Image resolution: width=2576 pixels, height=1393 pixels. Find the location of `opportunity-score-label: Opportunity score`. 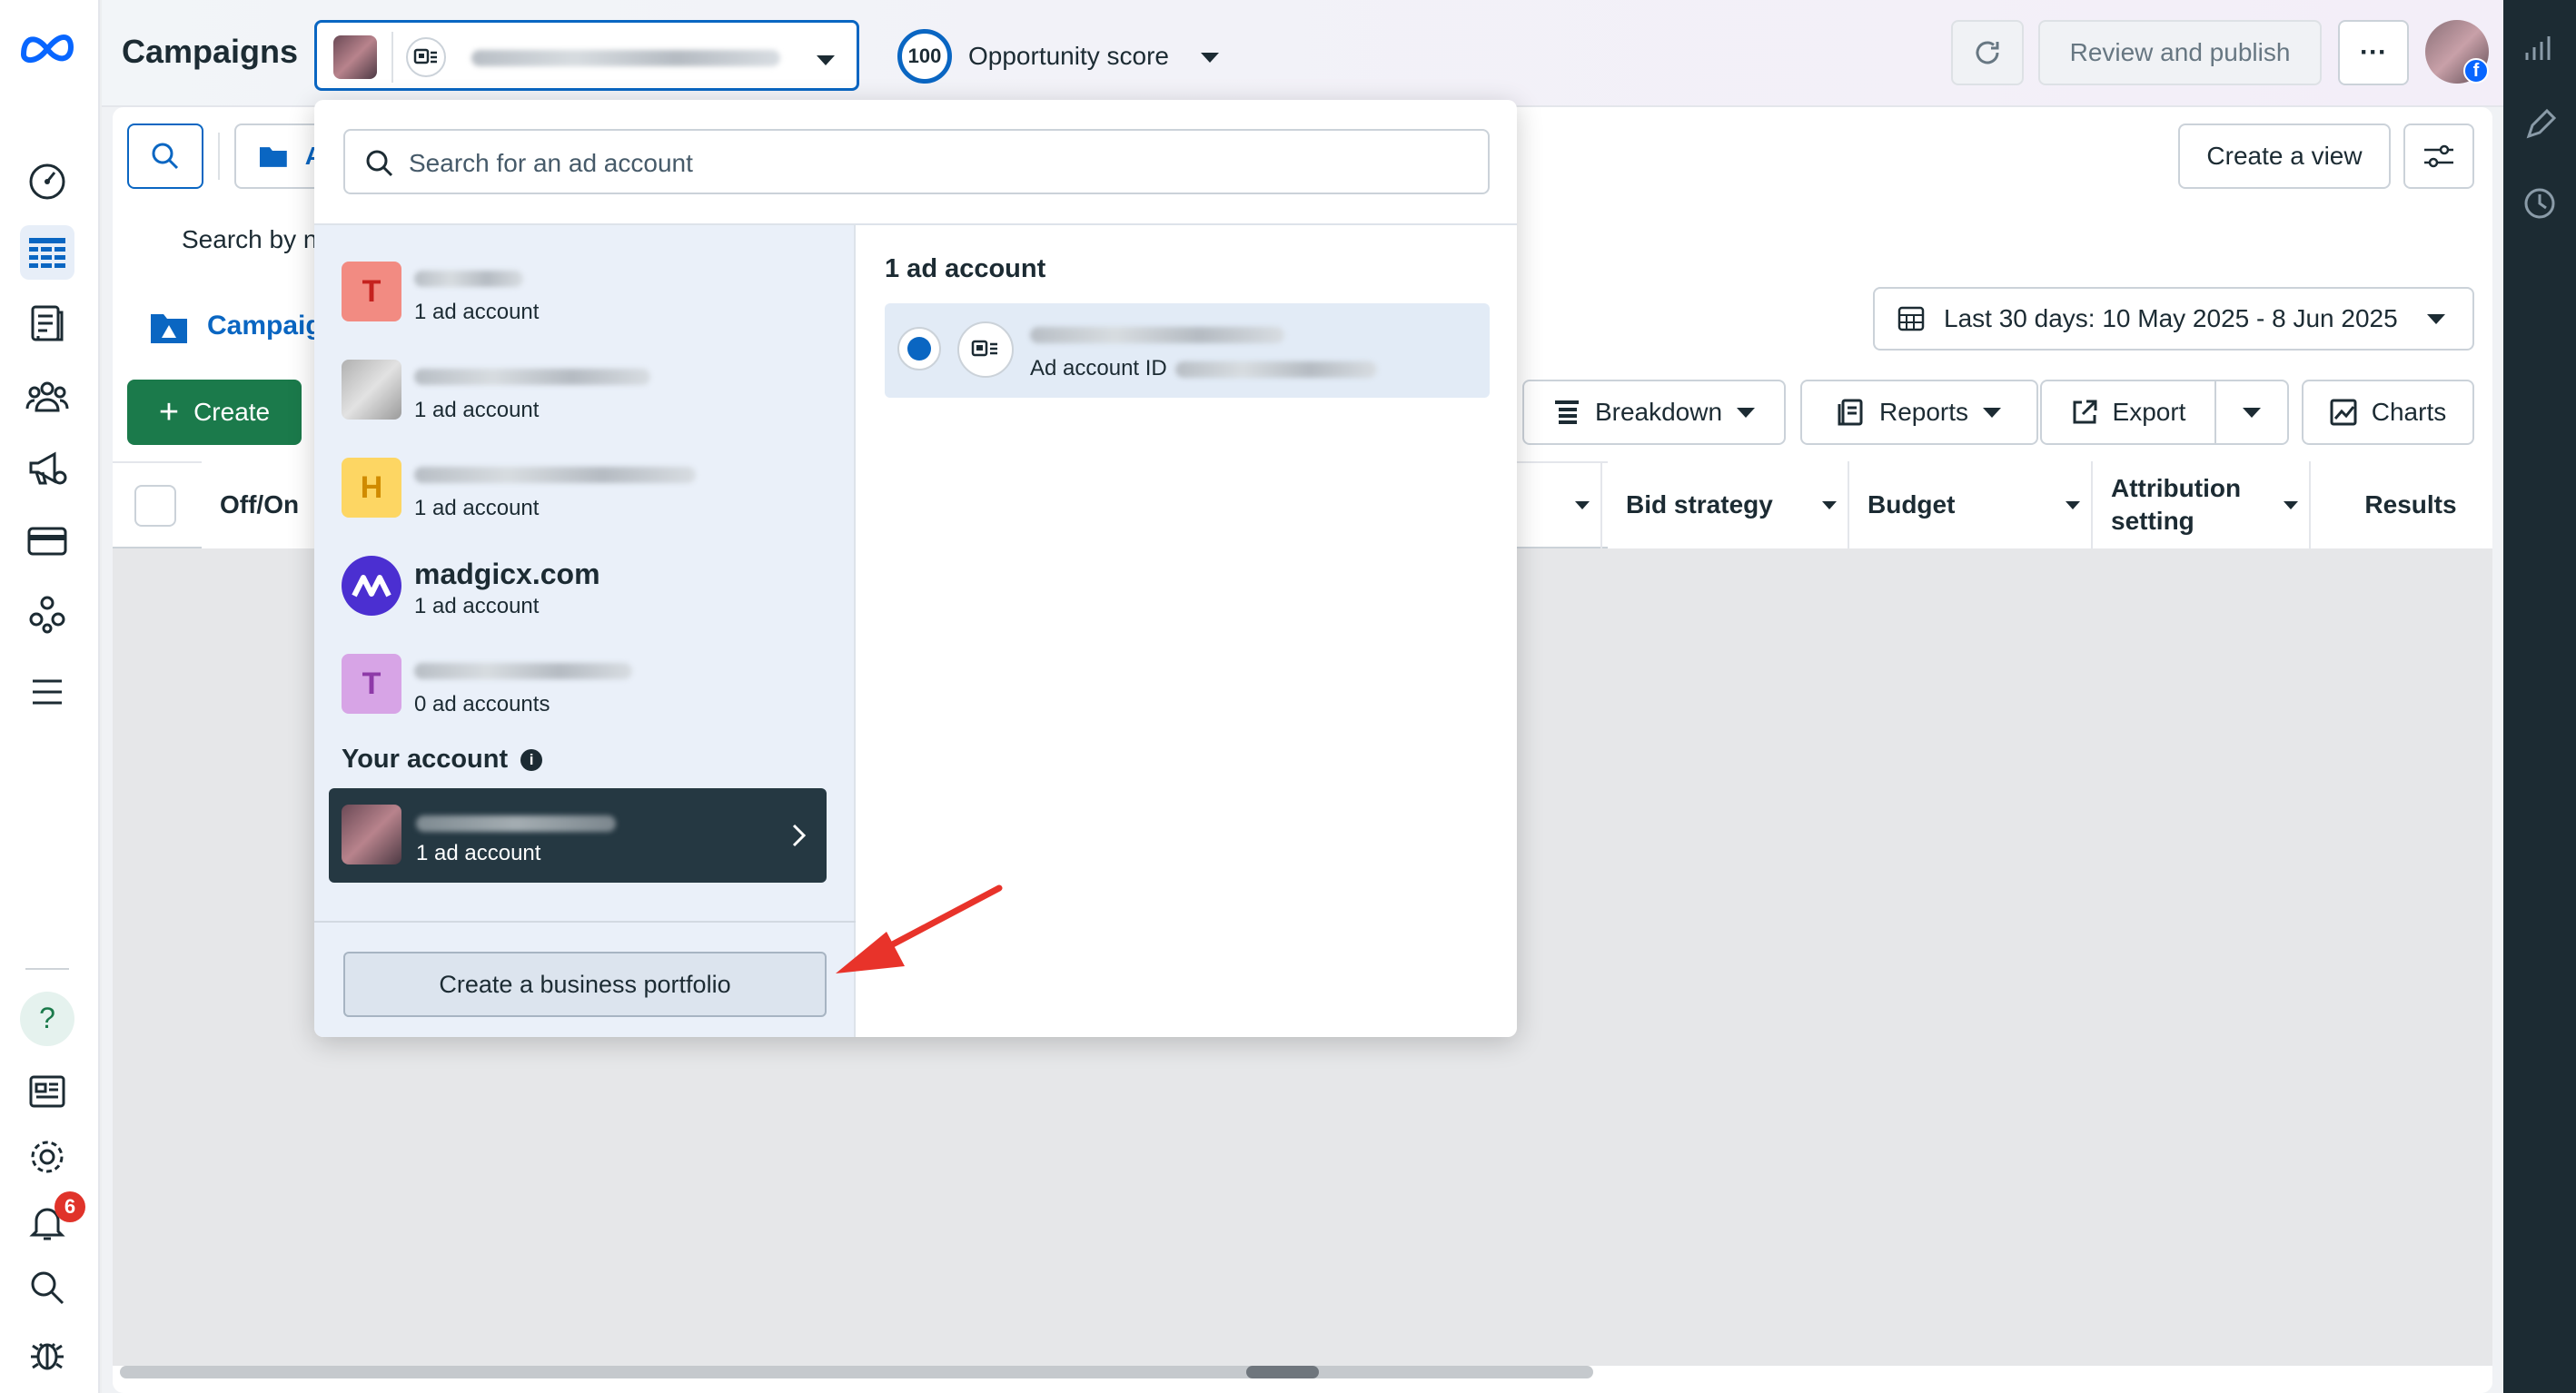

opportunity-score-label: Opportunity score is located at coordinates (1068, 56).